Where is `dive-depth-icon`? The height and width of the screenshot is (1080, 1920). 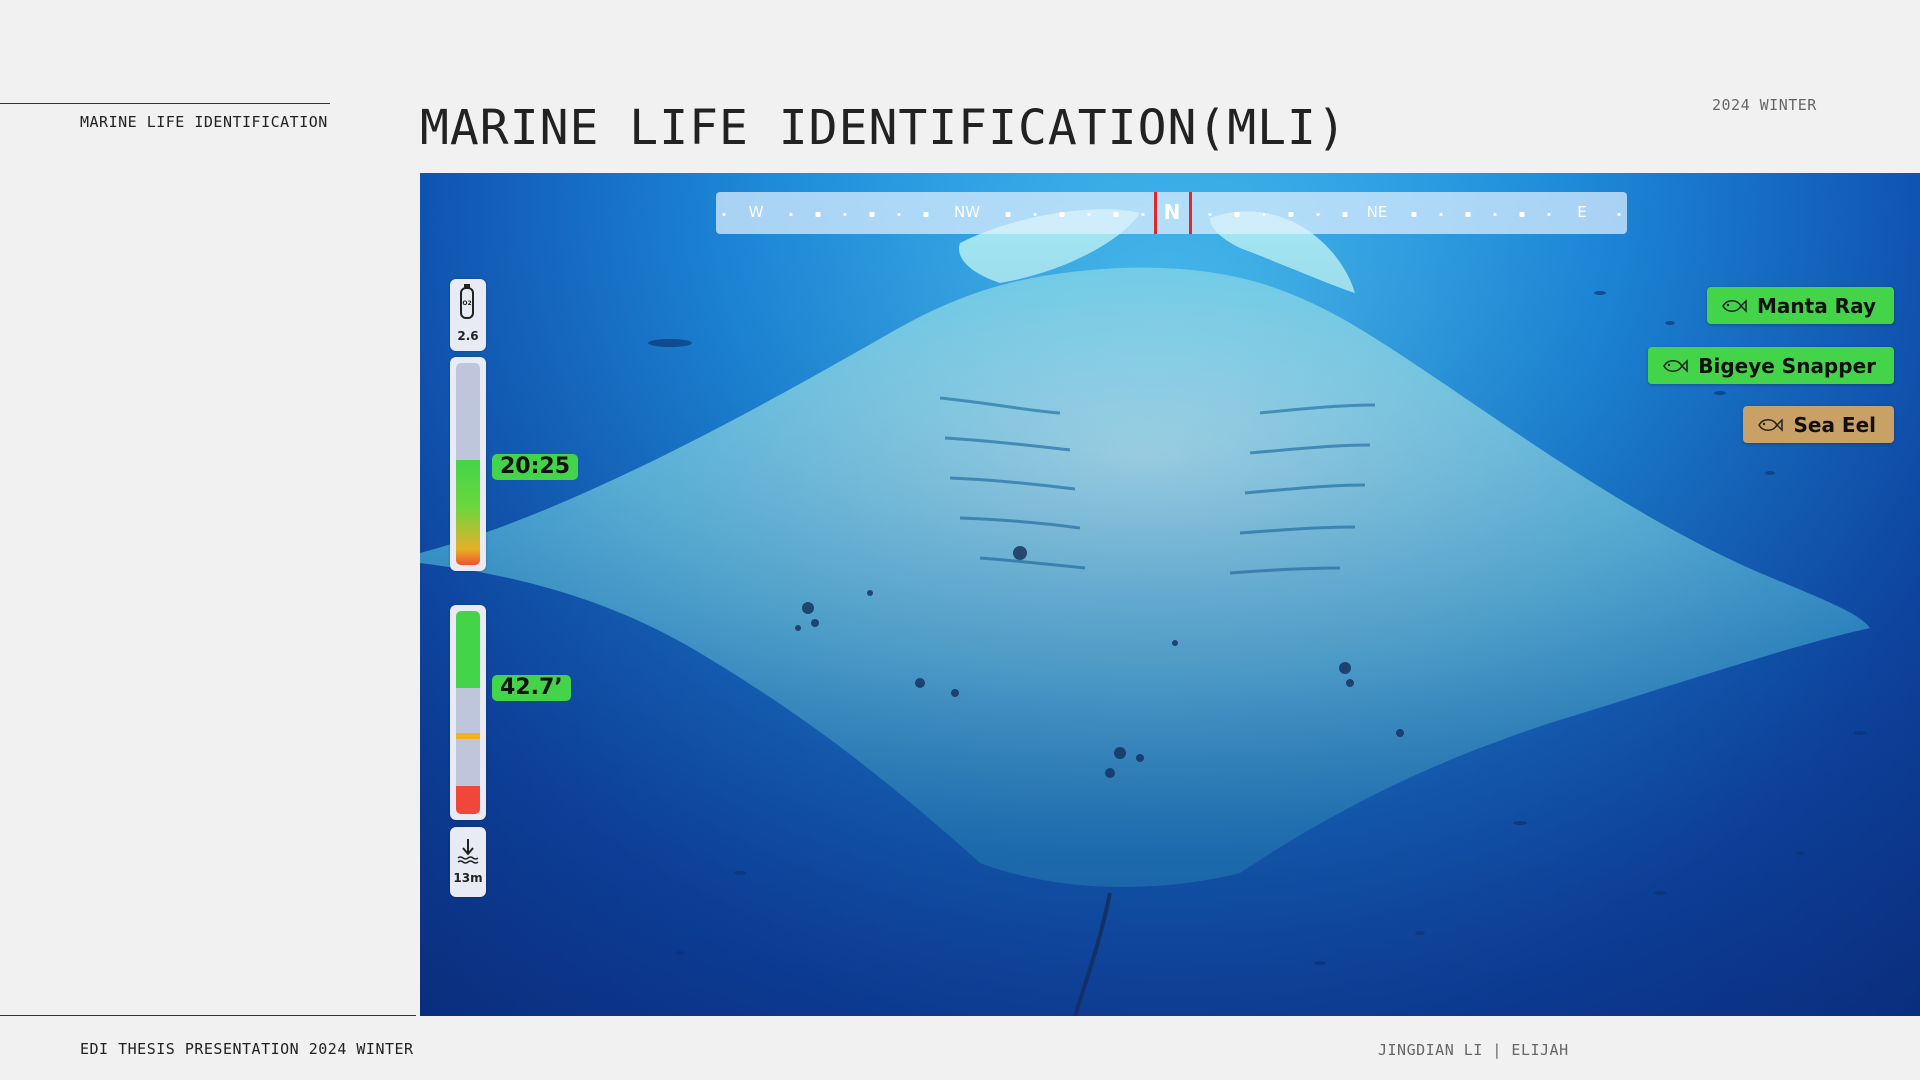 dive-depth-icon is located at coordinates (468, 851).